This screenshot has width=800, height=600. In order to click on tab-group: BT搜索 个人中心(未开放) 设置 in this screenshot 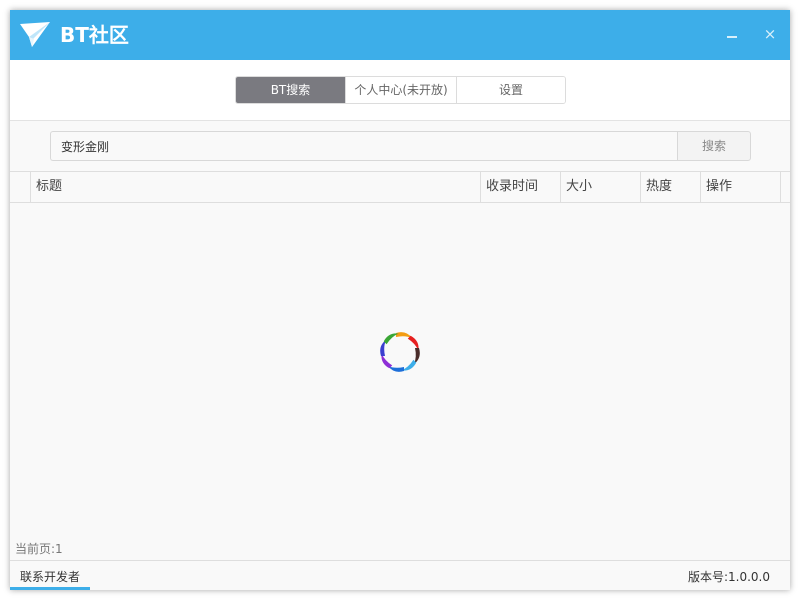, I will do `click(400, 90)`.